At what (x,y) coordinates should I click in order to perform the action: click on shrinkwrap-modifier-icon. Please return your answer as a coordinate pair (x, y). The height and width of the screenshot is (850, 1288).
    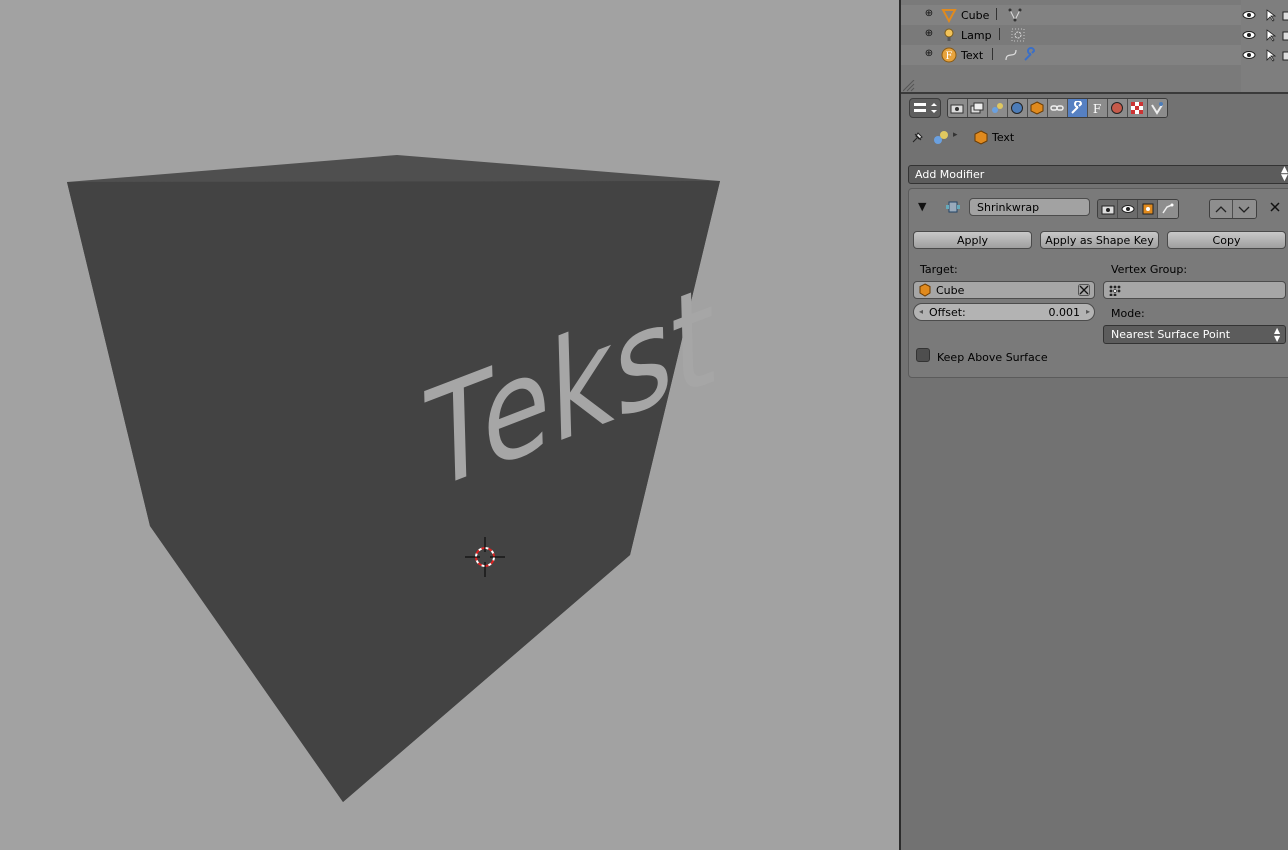
    Looking at the image, I should click on (953, 207).